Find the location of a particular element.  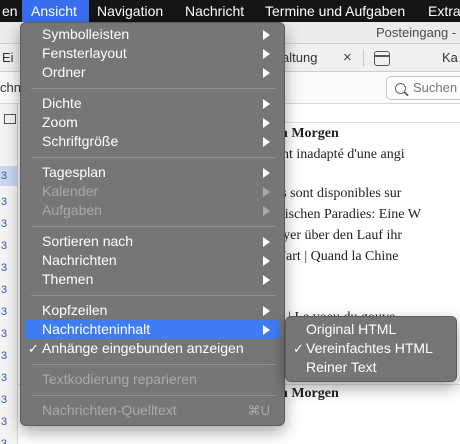

search-box is located at coordinates (423, 88).